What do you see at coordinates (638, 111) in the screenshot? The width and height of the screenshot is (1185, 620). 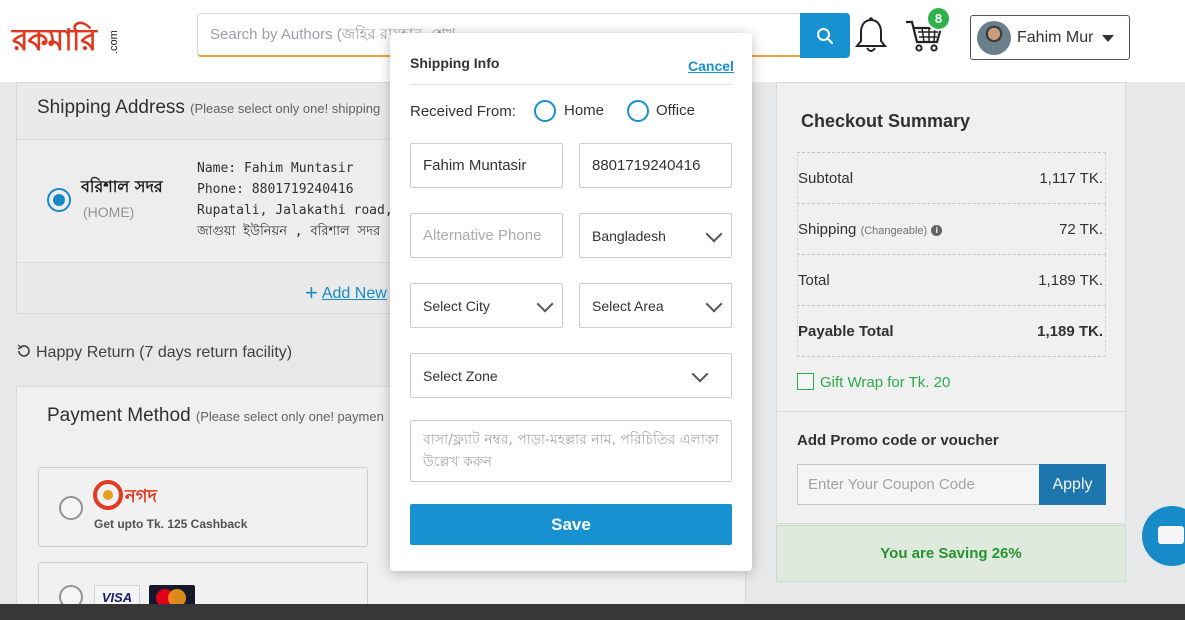 I see `radio-office` at bounding box center [638, 111].